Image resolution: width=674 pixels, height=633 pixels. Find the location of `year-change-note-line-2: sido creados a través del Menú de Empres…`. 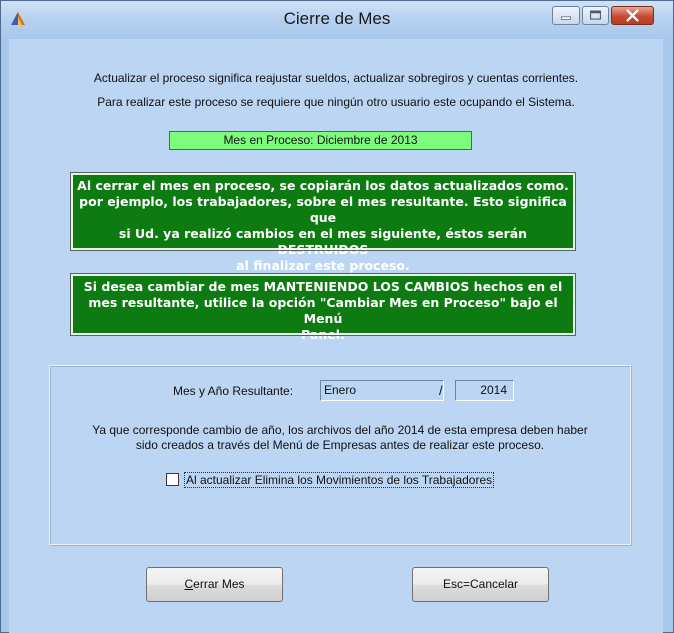

year-change-note-line-2: sido creados a través del Menú de Empres… is located at coordinates (340, 445).